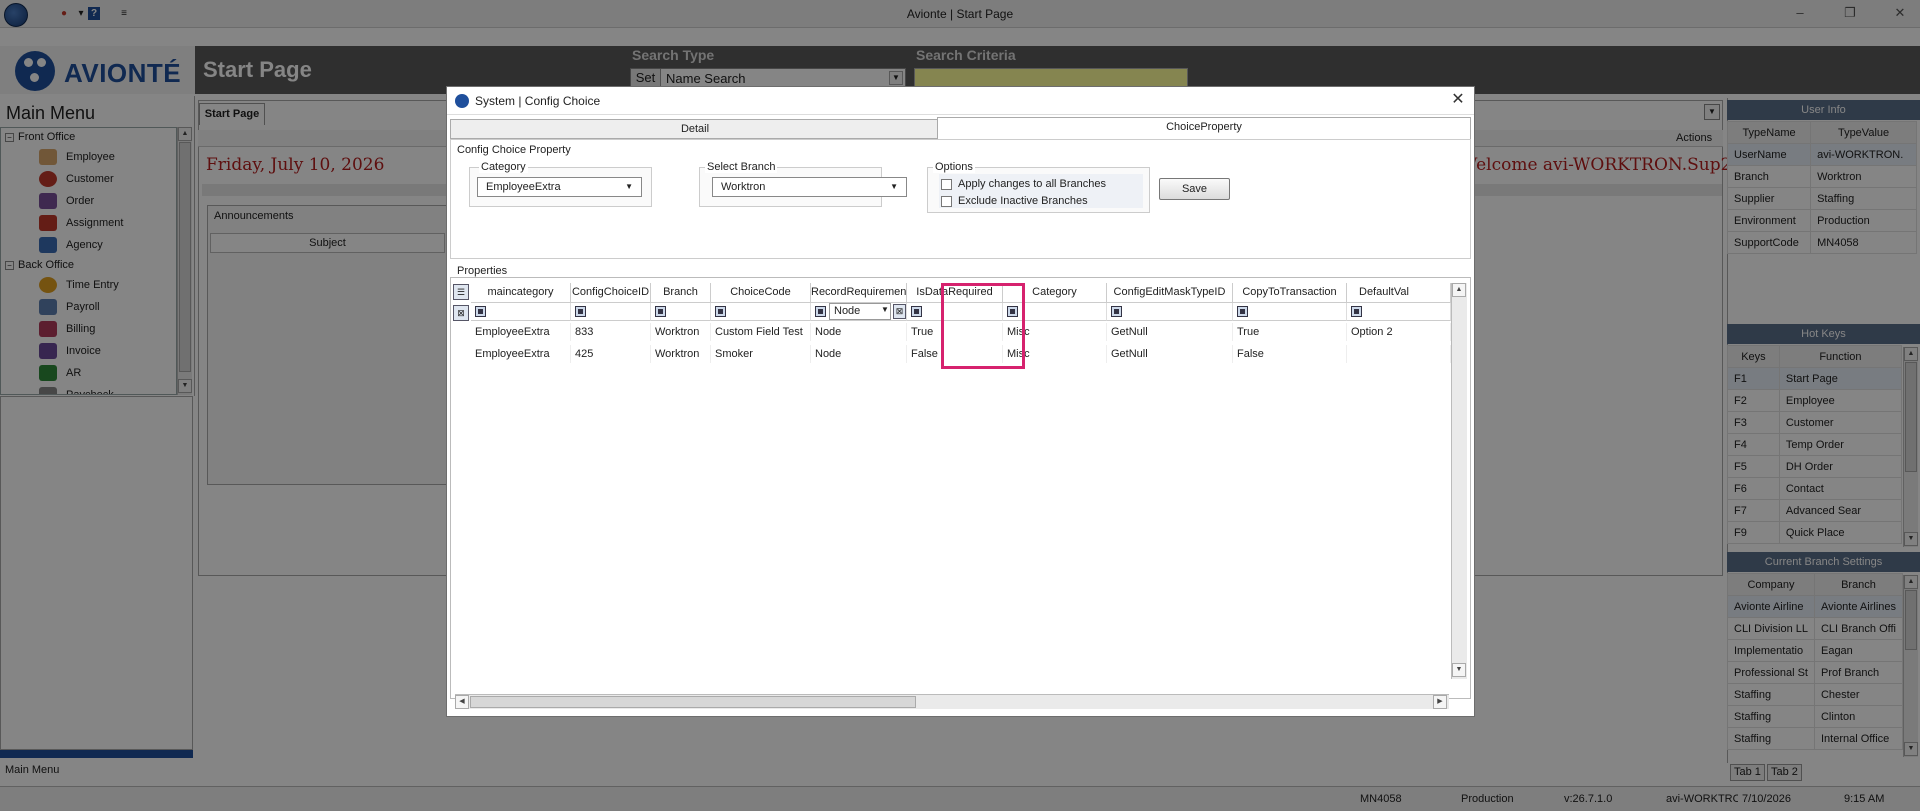  Describe the element at coordinates (1459, 290) in the screenshot. I see `scroll-up-icon: ▲` at that location.